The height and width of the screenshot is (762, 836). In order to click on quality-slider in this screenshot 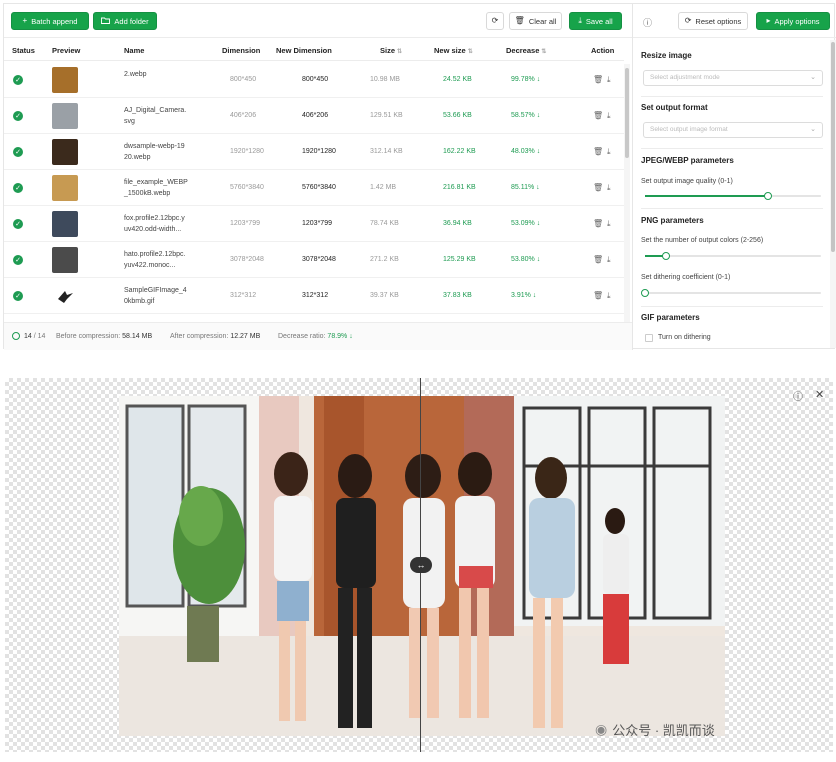, I will do `click(733, 196)`.